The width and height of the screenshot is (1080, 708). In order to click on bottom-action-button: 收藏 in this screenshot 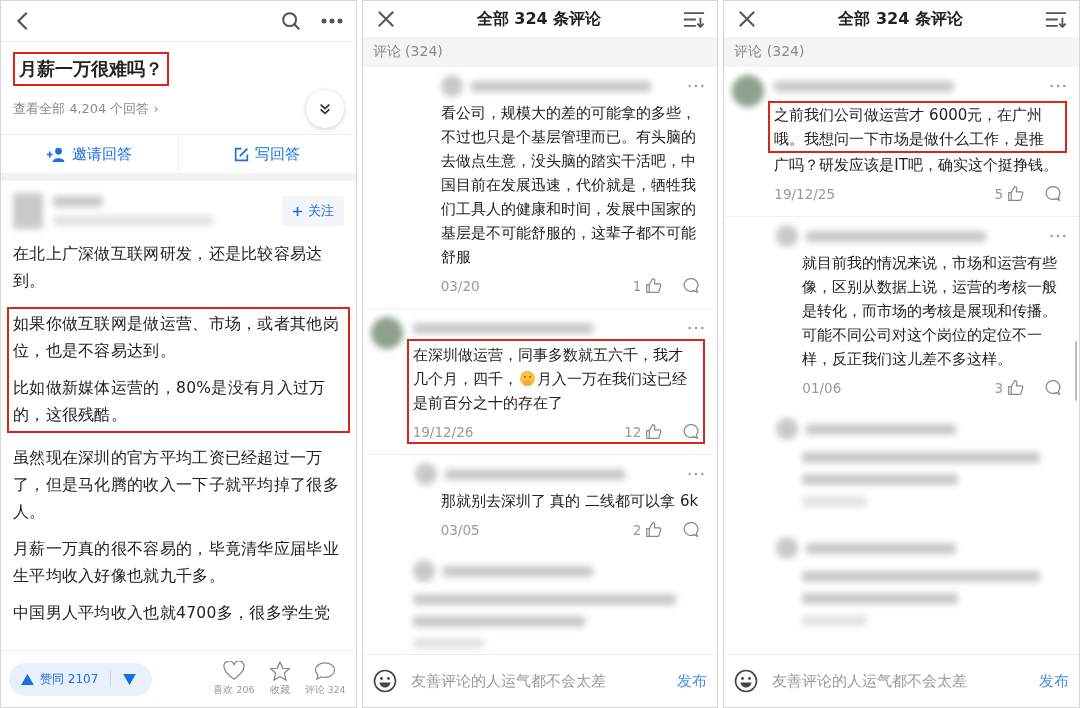, I will do `click(279, 679)`.